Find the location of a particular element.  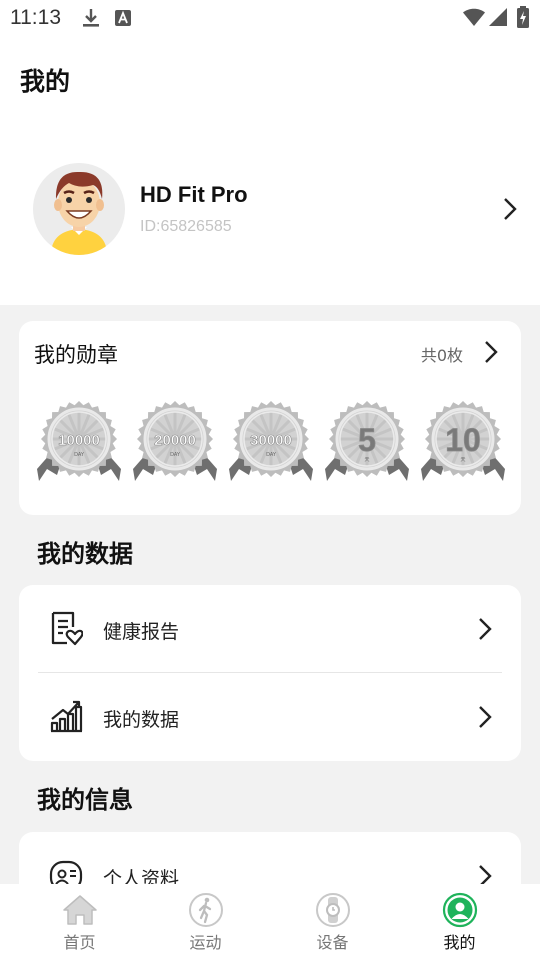

health-report-icon is located at coordinates (67, 628).